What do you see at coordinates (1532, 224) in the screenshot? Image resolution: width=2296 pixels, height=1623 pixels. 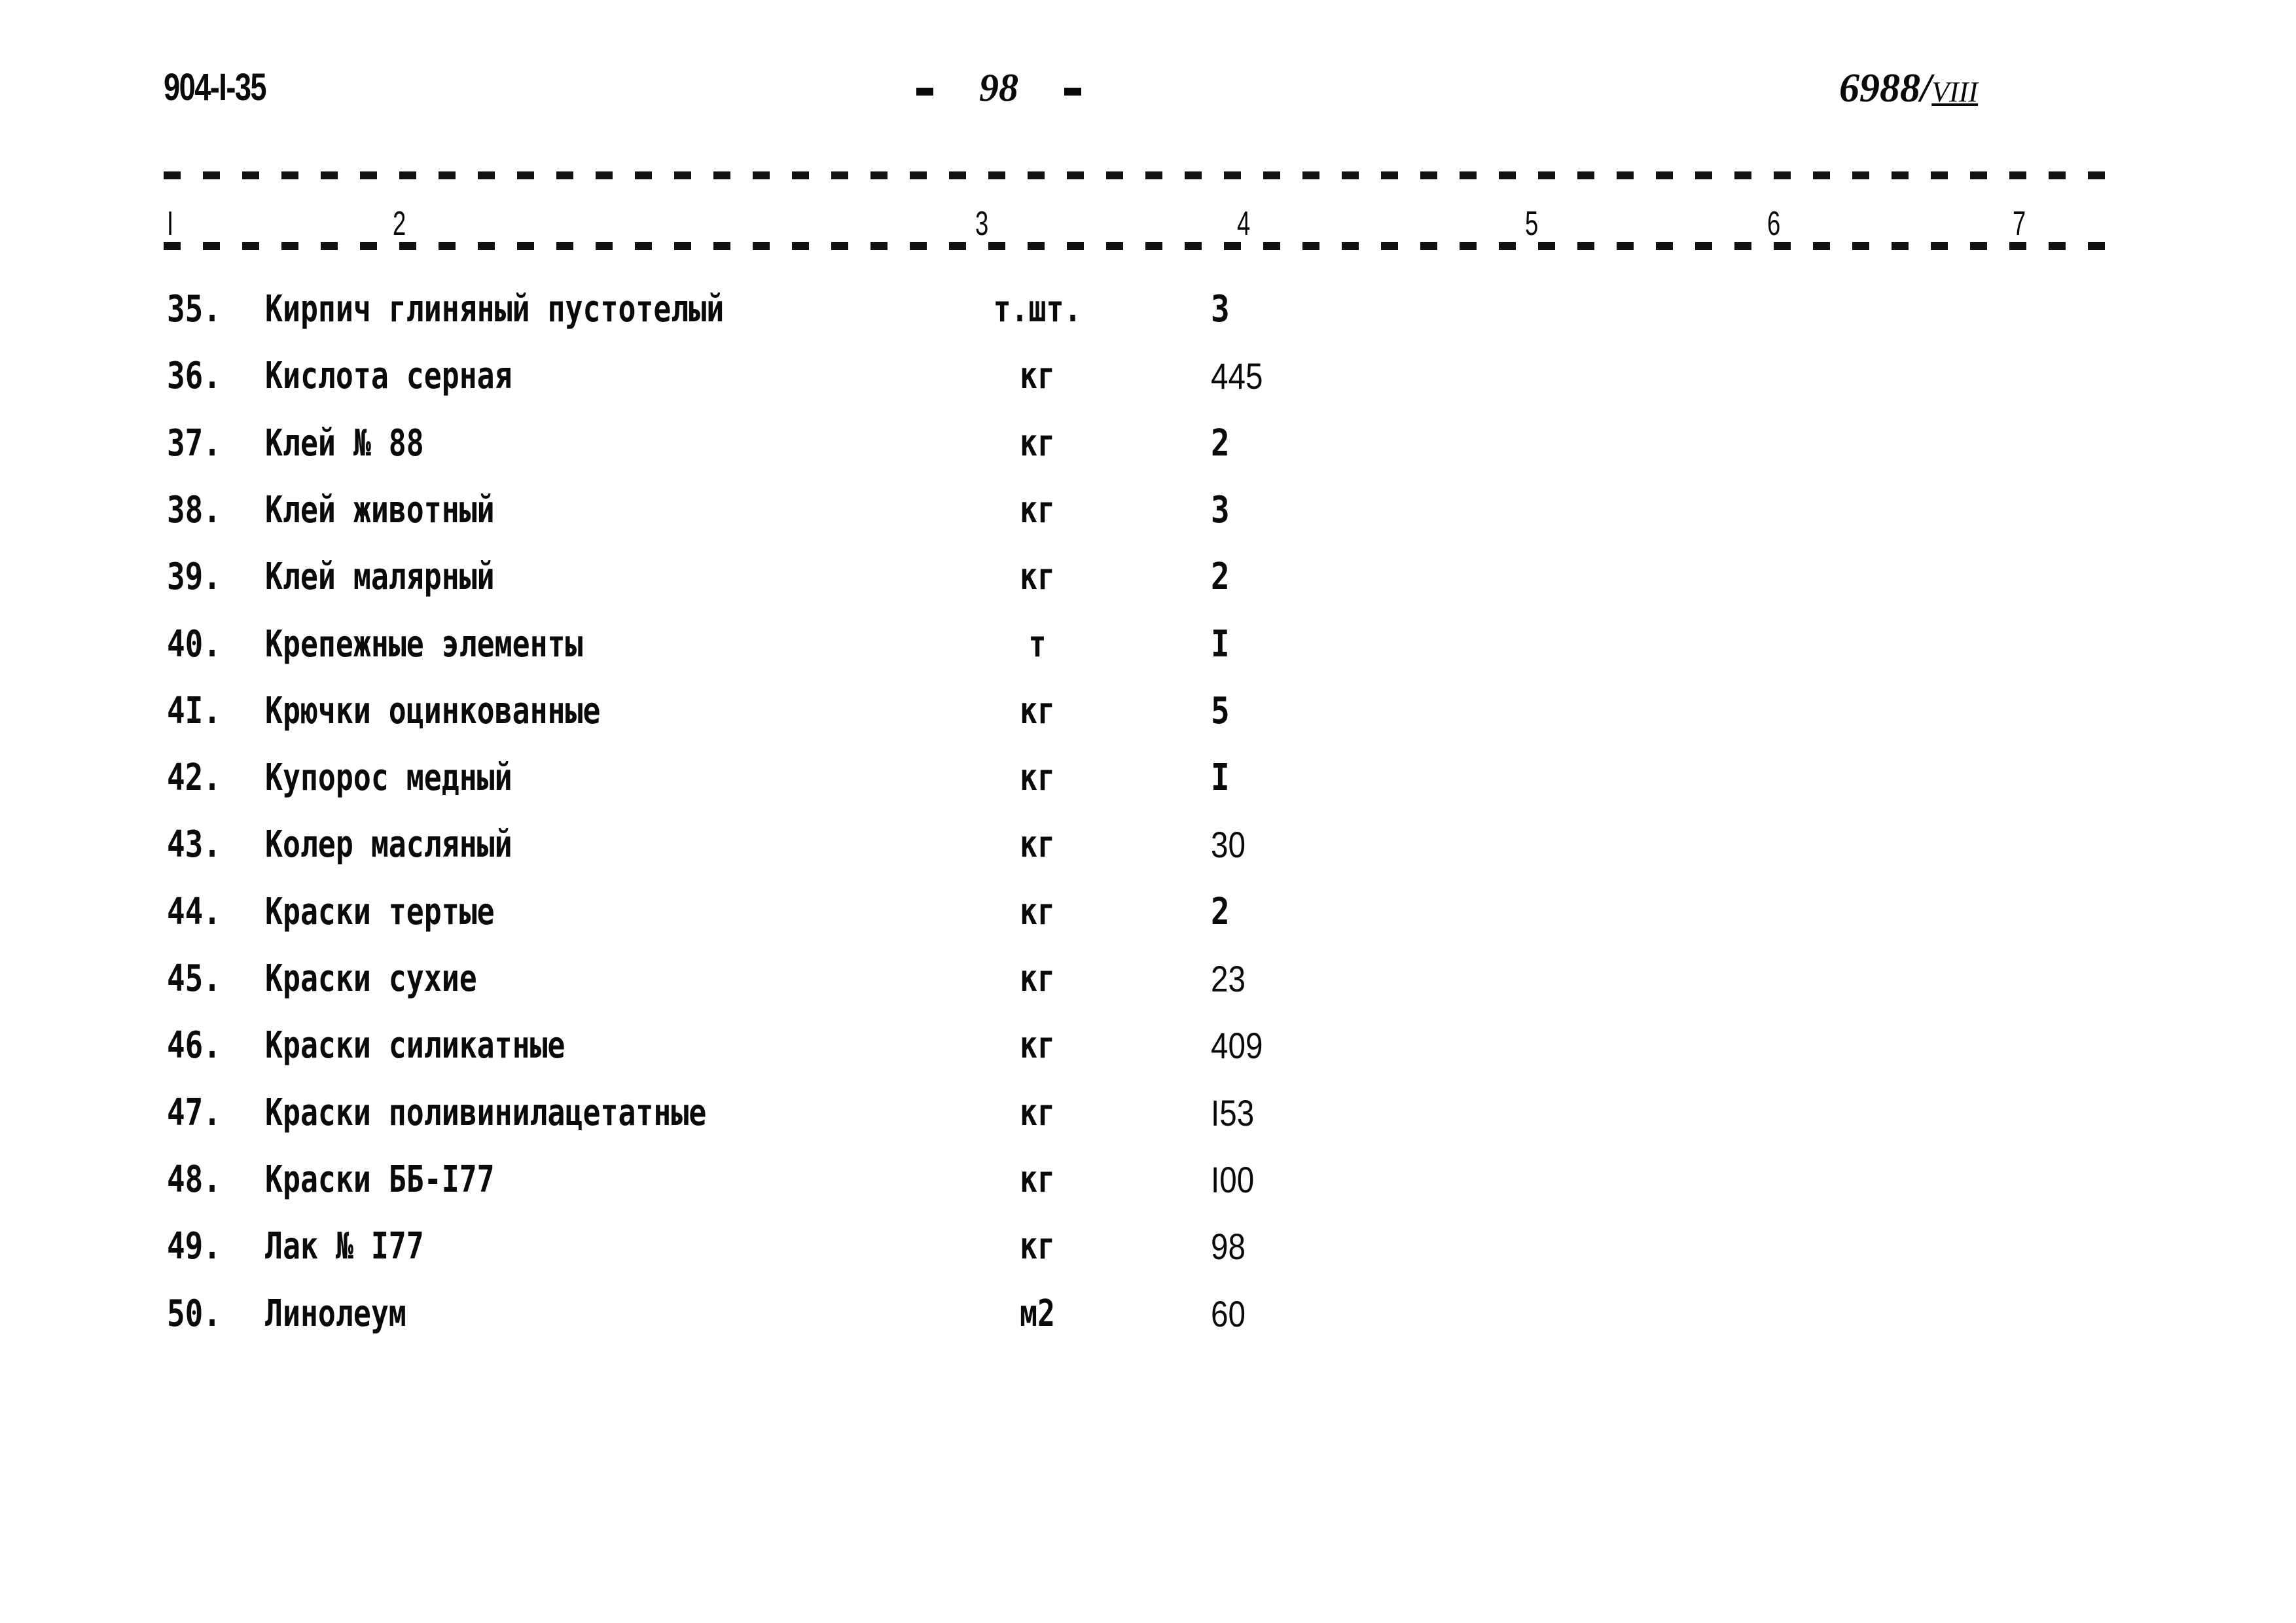 I see `column-number-5: 5` at bounding box center [1532, 224].